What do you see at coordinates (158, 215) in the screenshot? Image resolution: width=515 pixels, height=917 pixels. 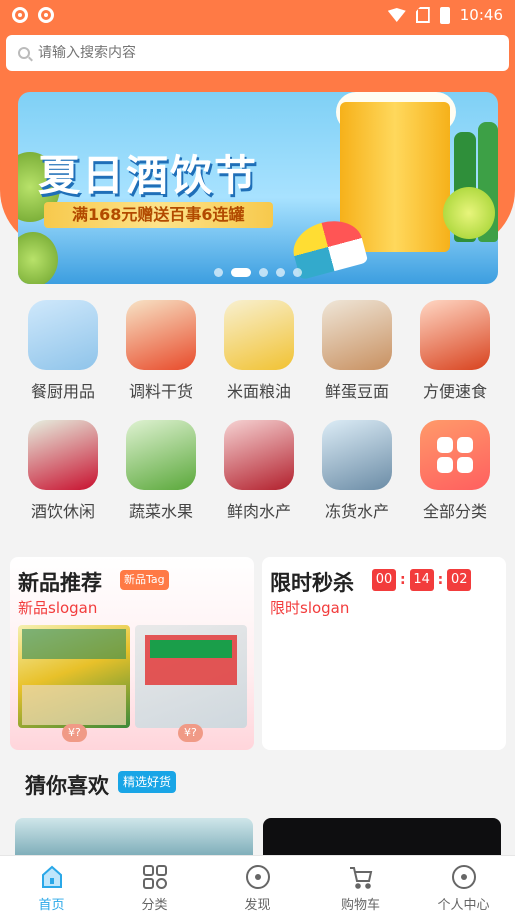 I see `banner-subtitle: 满168元赠送百事6连罐` at bounding box center [158, 215].